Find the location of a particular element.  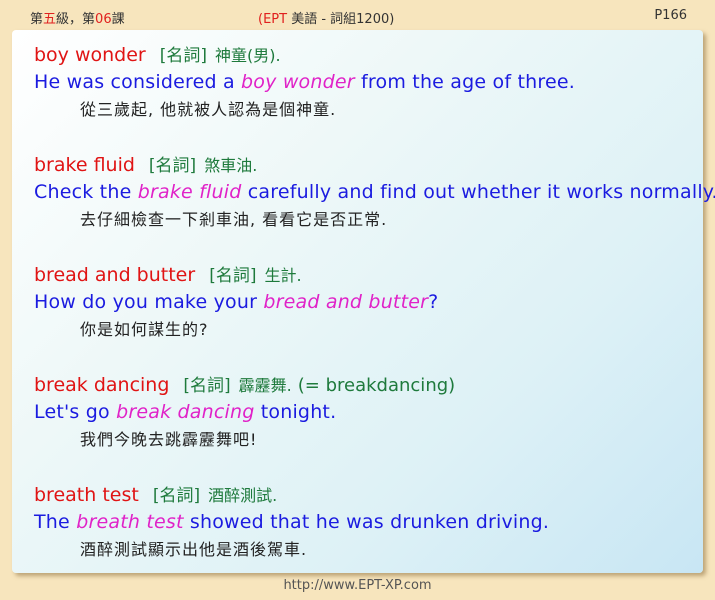

alt-form-note: (= breakdancing) is located at coordinates (376, 385).